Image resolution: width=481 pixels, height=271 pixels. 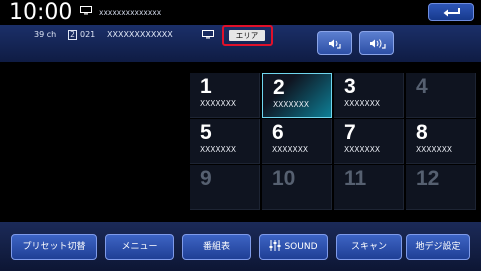 I want to click on sound-button: SOUND, so click(x=293, y=247).